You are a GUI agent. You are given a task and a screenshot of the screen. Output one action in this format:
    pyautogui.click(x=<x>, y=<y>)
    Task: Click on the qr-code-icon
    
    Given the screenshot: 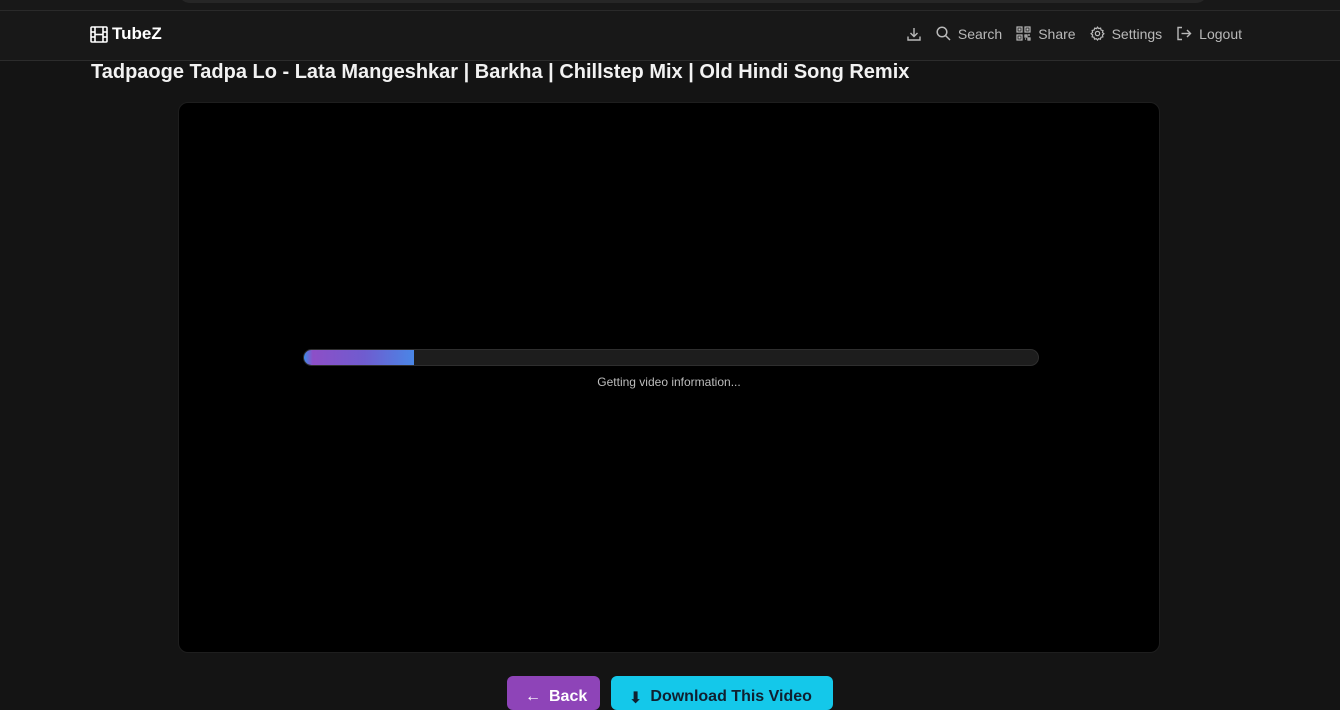 What is the action you would take?
    pyautogui.click(x=1023, y=33)
    